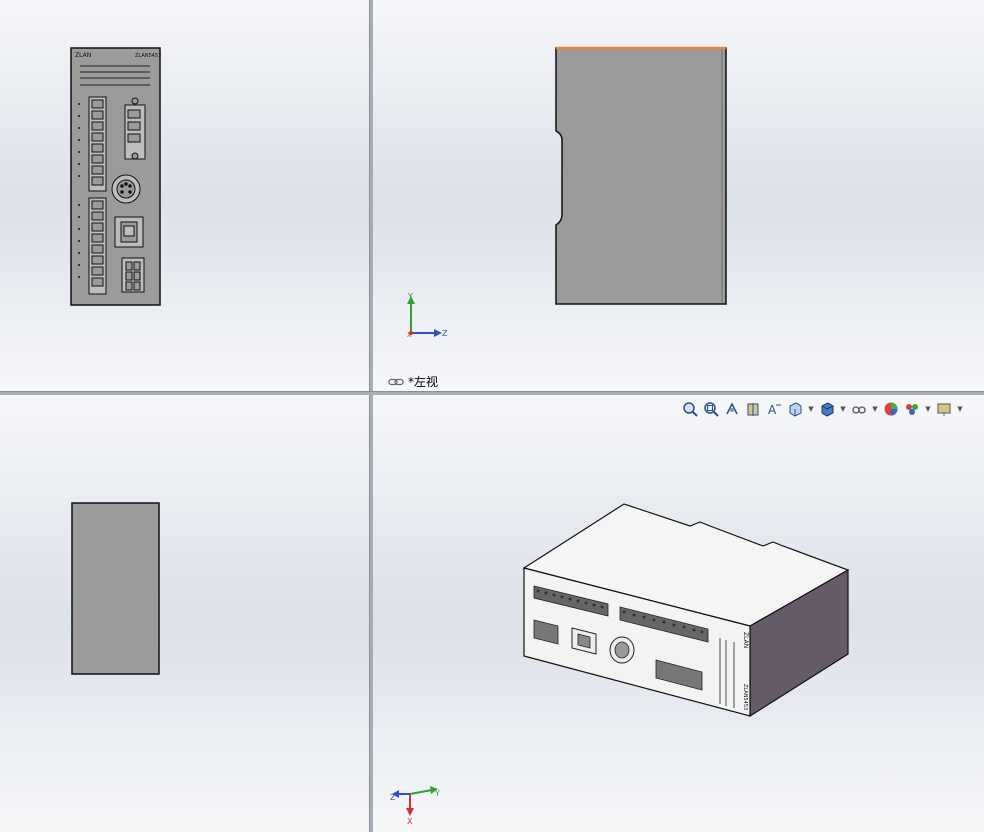 This screenshot has width=984, height=832. Describe the element at coordinates (409, 335) in the screenshot. I see `triad-x-label: X` at that location.